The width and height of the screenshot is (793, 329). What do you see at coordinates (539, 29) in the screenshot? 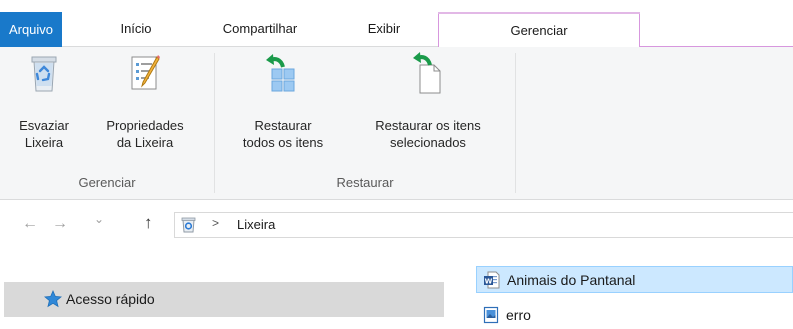
I see `tab-manage: Gerenciar` at bounding box center [539, 29].